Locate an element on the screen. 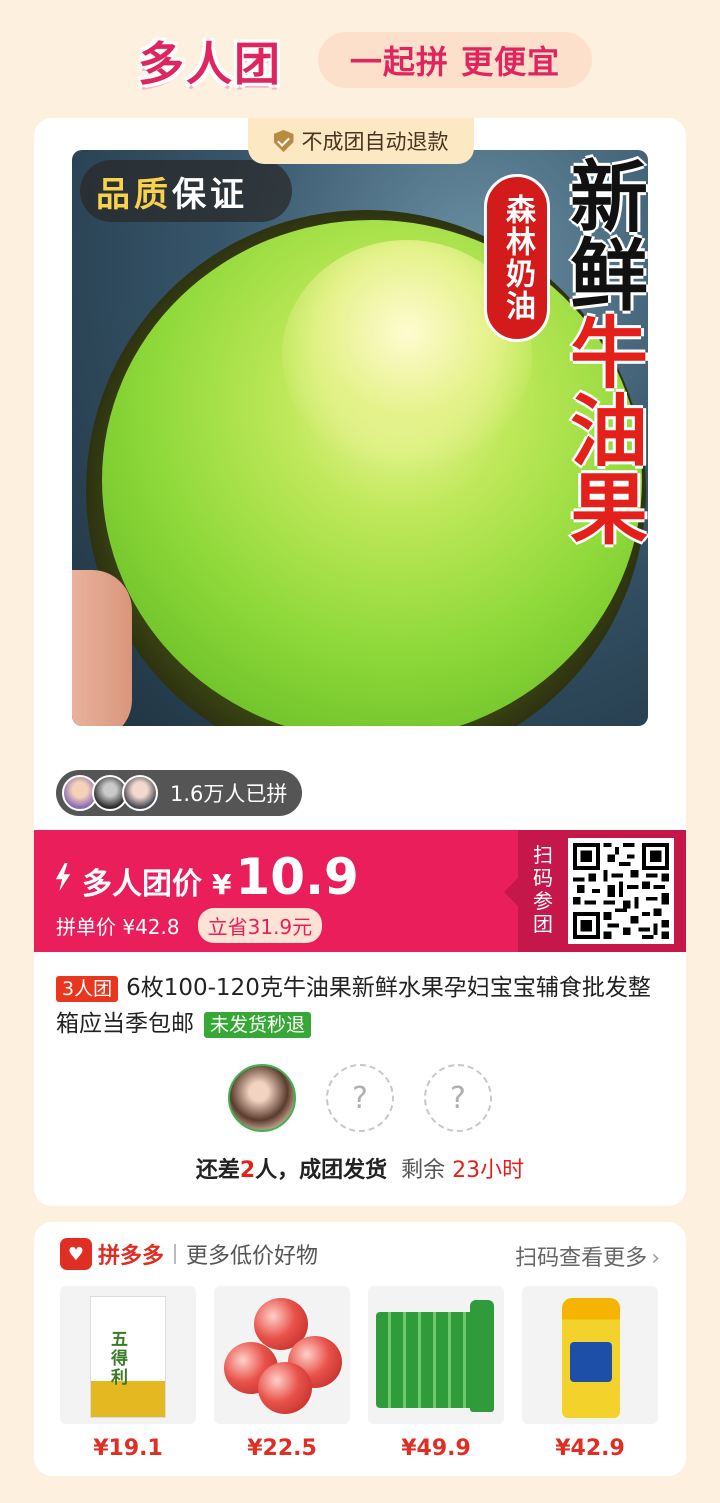 The height and width of the screenshot is (1503, 720). recommend-item-sprite: ¥49.9 is located at coordinates (436, 1373).